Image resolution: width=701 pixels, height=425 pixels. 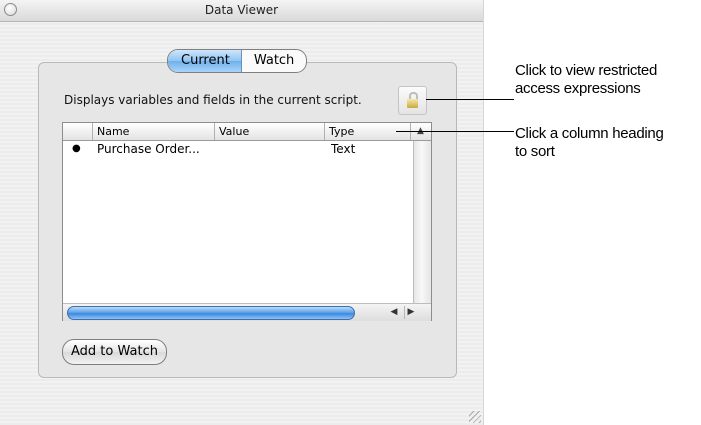 I want to click on window-title: Data Viewer, so click(x=241, y=10).